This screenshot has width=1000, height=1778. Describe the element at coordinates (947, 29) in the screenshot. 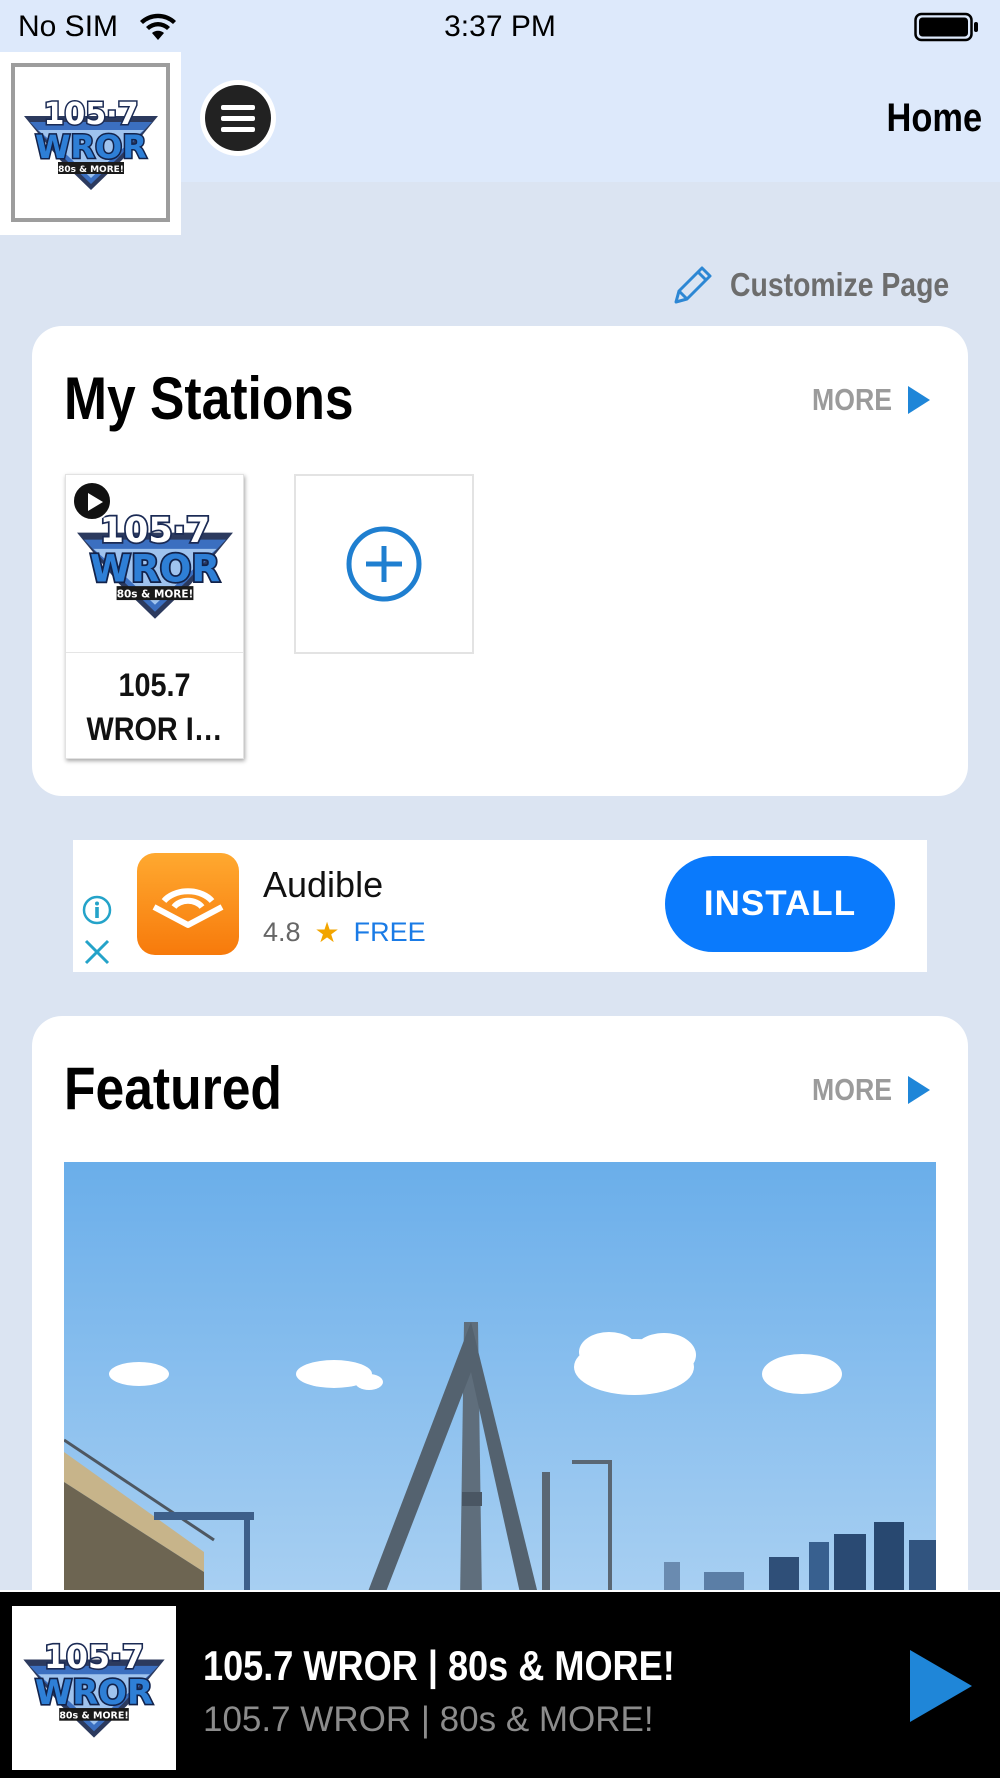

I see `battery-icon` at that location.